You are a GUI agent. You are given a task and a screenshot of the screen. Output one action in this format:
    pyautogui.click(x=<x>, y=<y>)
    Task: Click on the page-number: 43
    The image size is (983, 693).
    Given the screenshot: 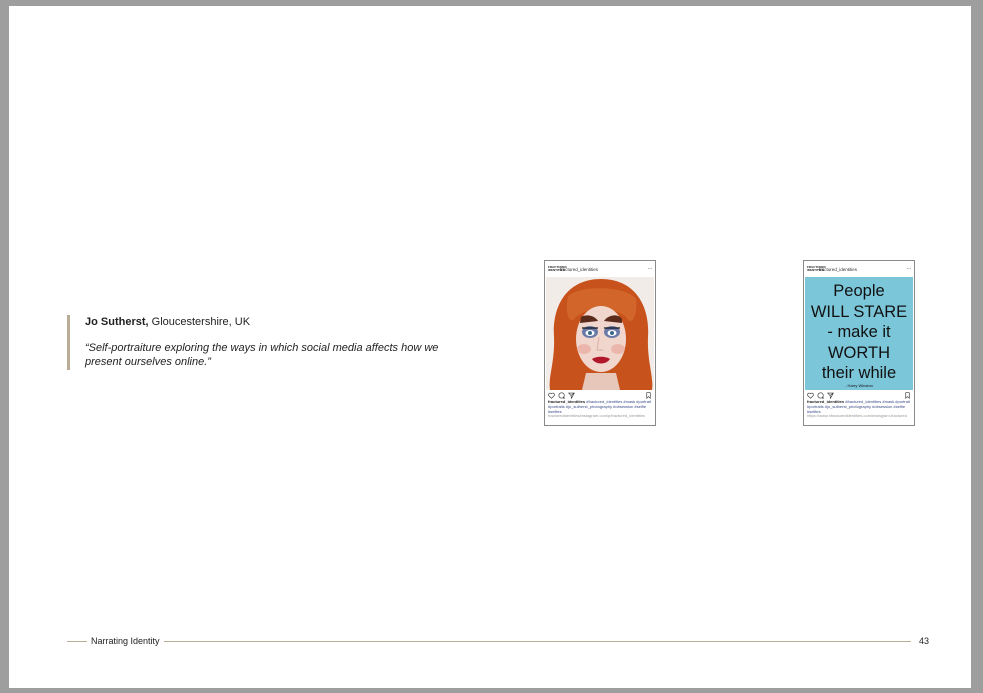 What is the action you would take?
    pyautogui.click(x=923, y=641)
    